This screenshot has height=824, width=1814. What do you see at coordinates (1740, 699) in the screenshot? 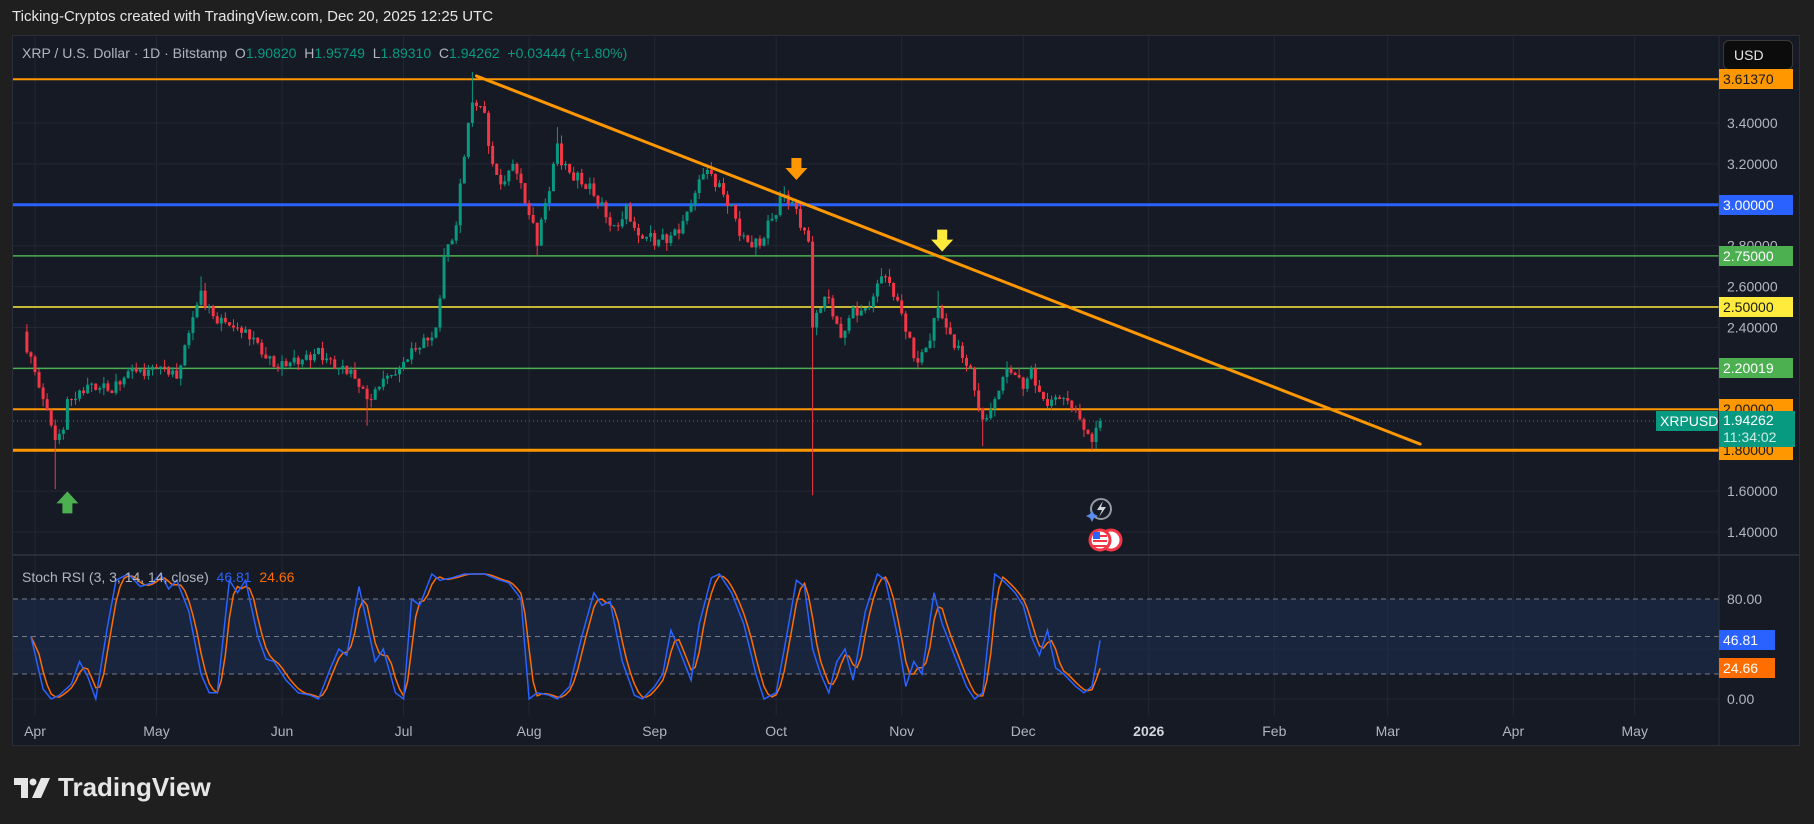
I see `stoch-tick-label: 0.00` at bounding box center [1740, 699].